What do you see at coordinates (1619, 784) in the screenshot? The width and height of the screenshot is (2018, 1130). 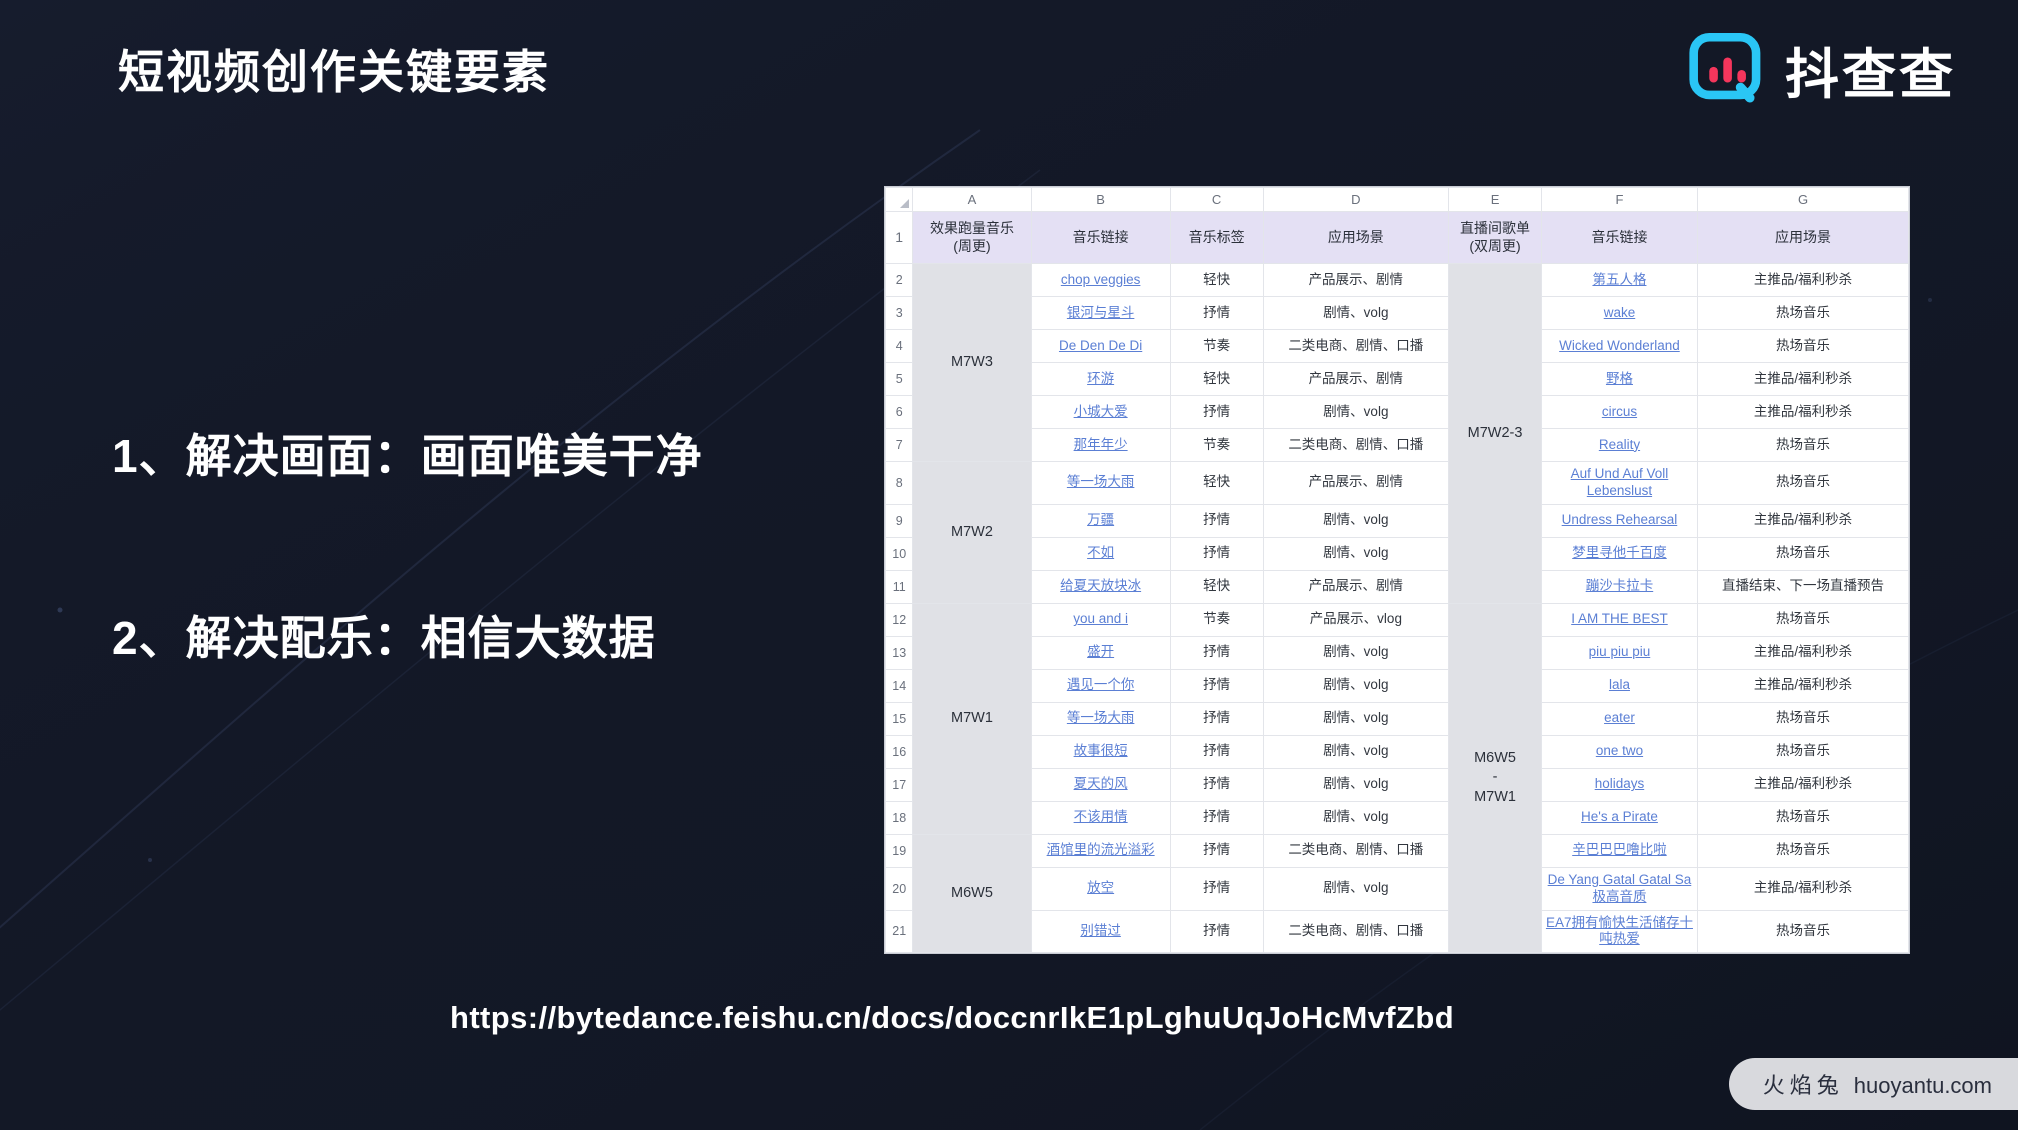 I see `live-music-link-cell: holidays` at bounding box center [1619, 784].